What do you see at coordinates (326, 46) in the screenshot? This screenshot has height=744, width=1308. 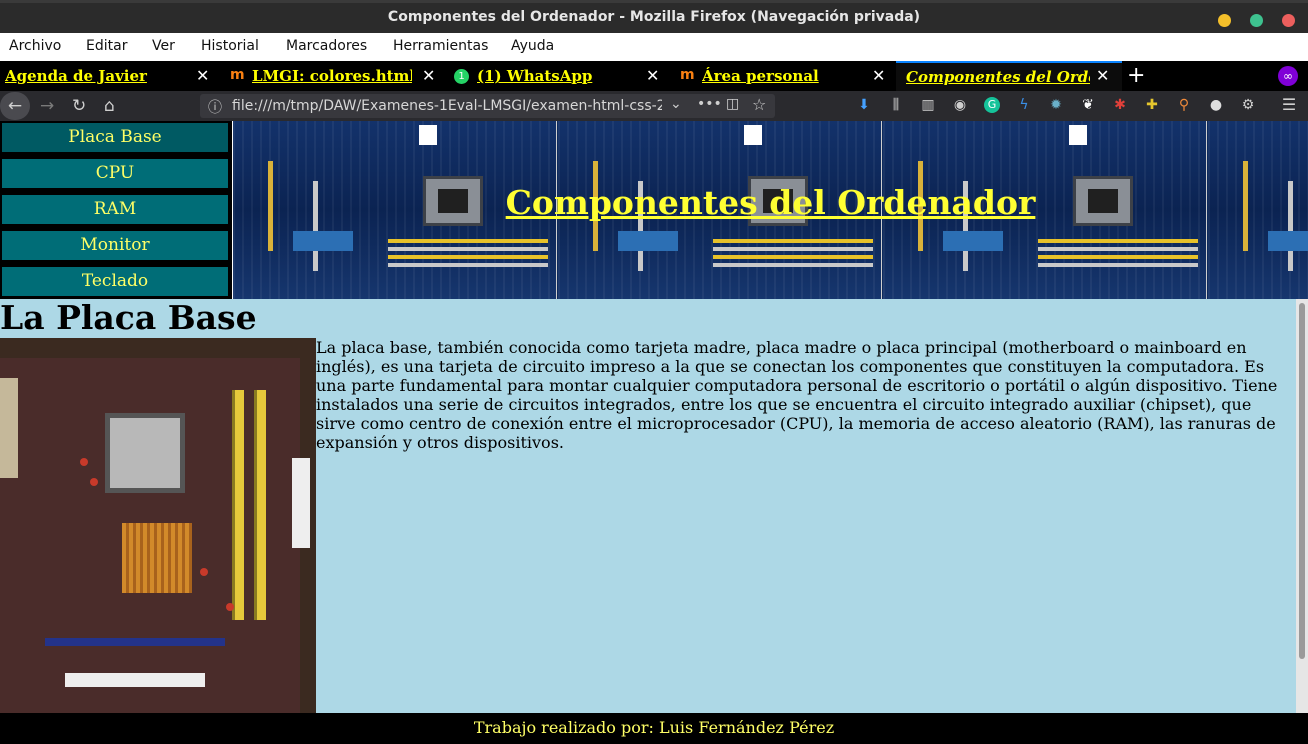 I see `menu-marcadores: Marcadores` at bounding box center [326, 46].